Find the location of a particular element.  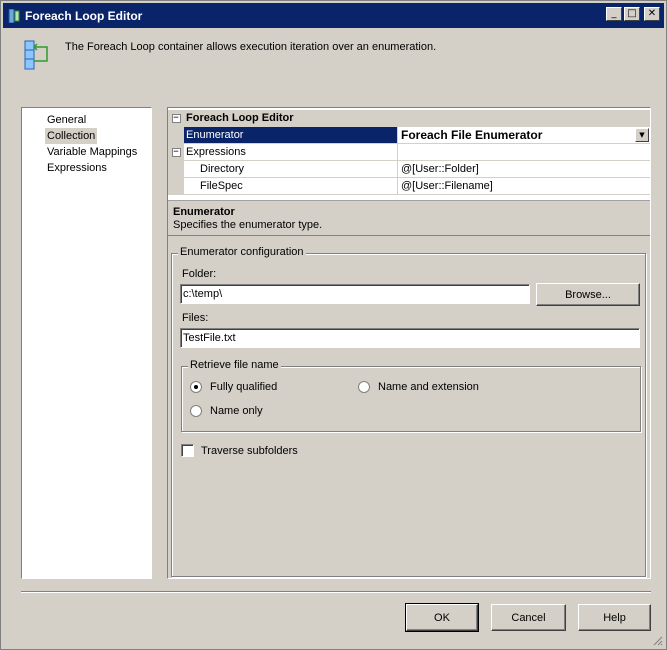

filespec-value: @[User::Filename] is located at coordinates (524, 186).